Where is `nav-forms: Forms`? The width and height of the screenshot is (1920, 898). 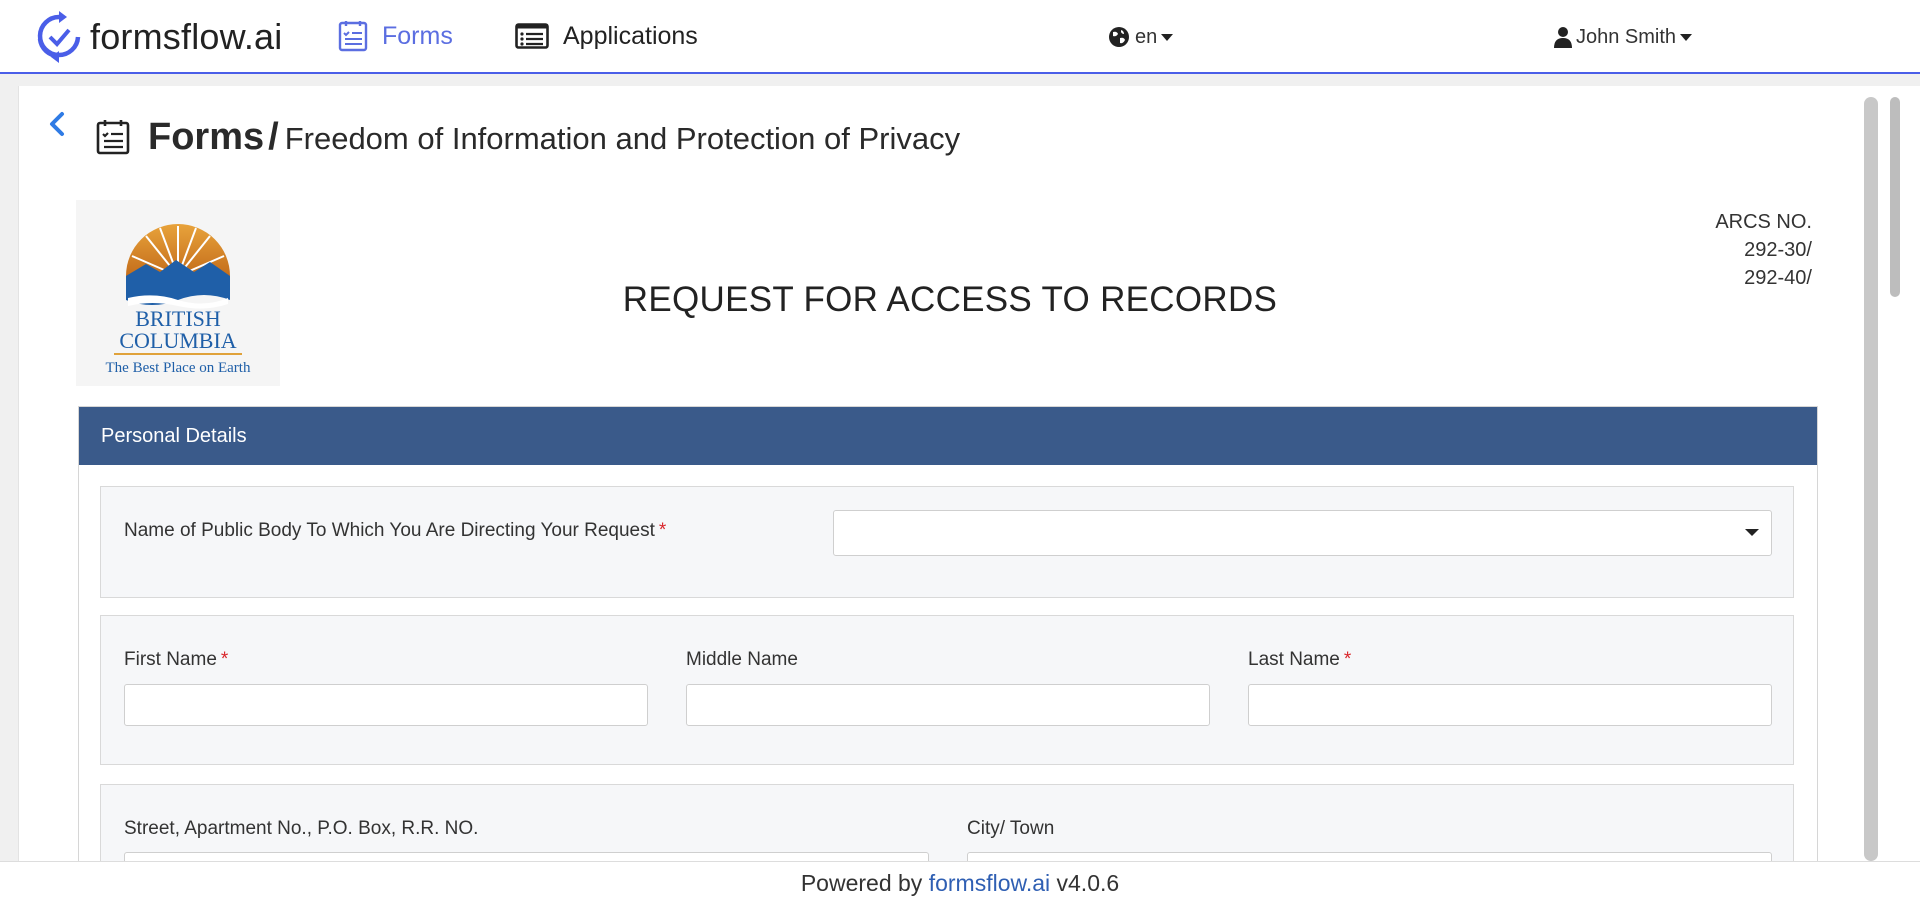 nav-forms: Forms is located at coordinates (395, 36).